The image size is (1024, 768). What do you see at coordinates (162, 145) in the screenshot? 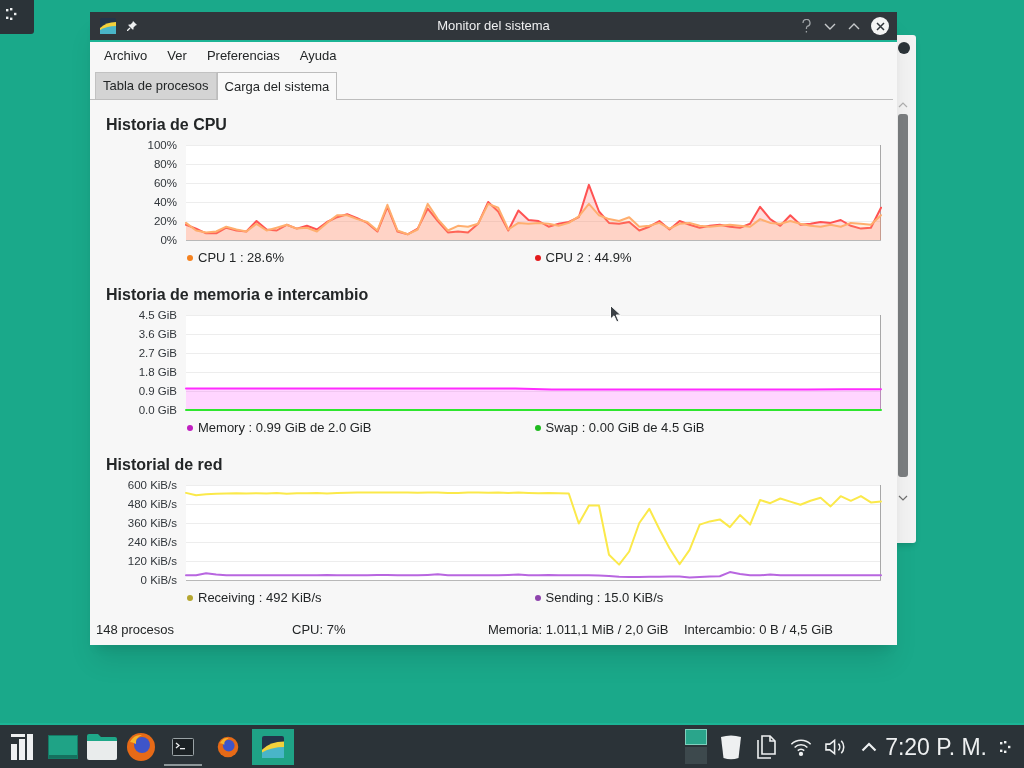
I see `y-axis-label: 100%` at bounding box center [162, 145].